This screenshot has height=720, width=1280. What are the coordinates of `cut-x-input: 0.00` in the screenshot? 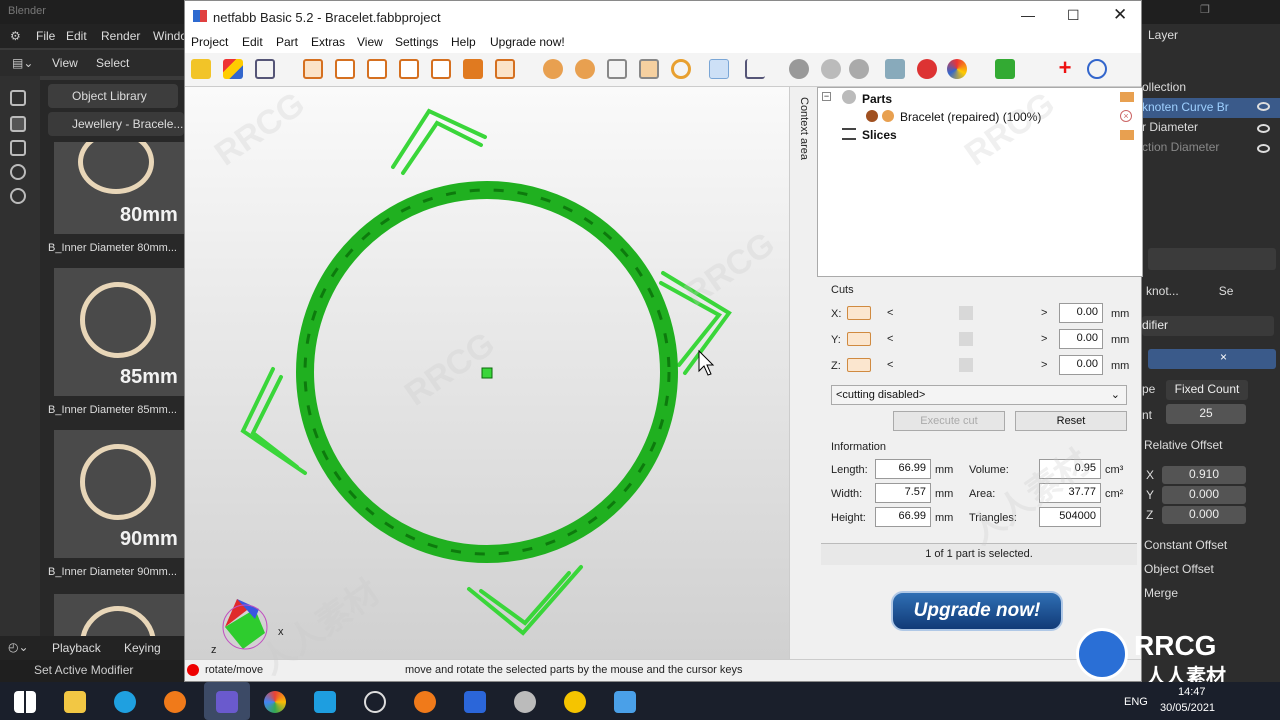 It's located at (1081, 313).